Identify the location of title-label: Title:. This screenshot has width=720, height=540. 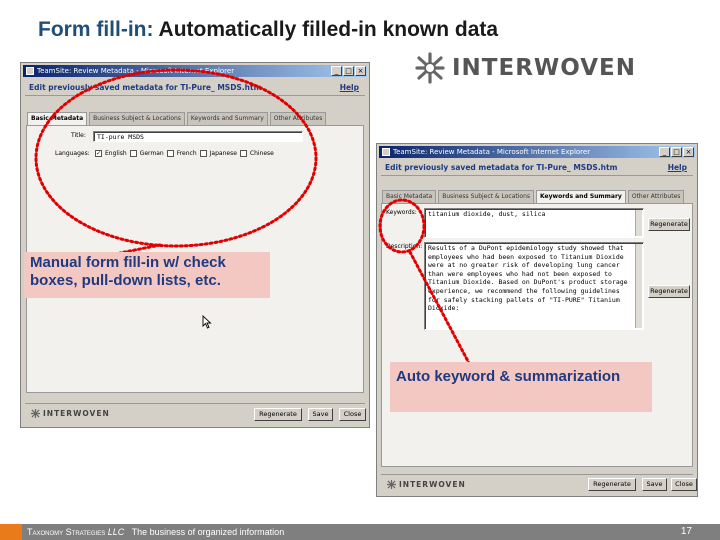
(78, 135).